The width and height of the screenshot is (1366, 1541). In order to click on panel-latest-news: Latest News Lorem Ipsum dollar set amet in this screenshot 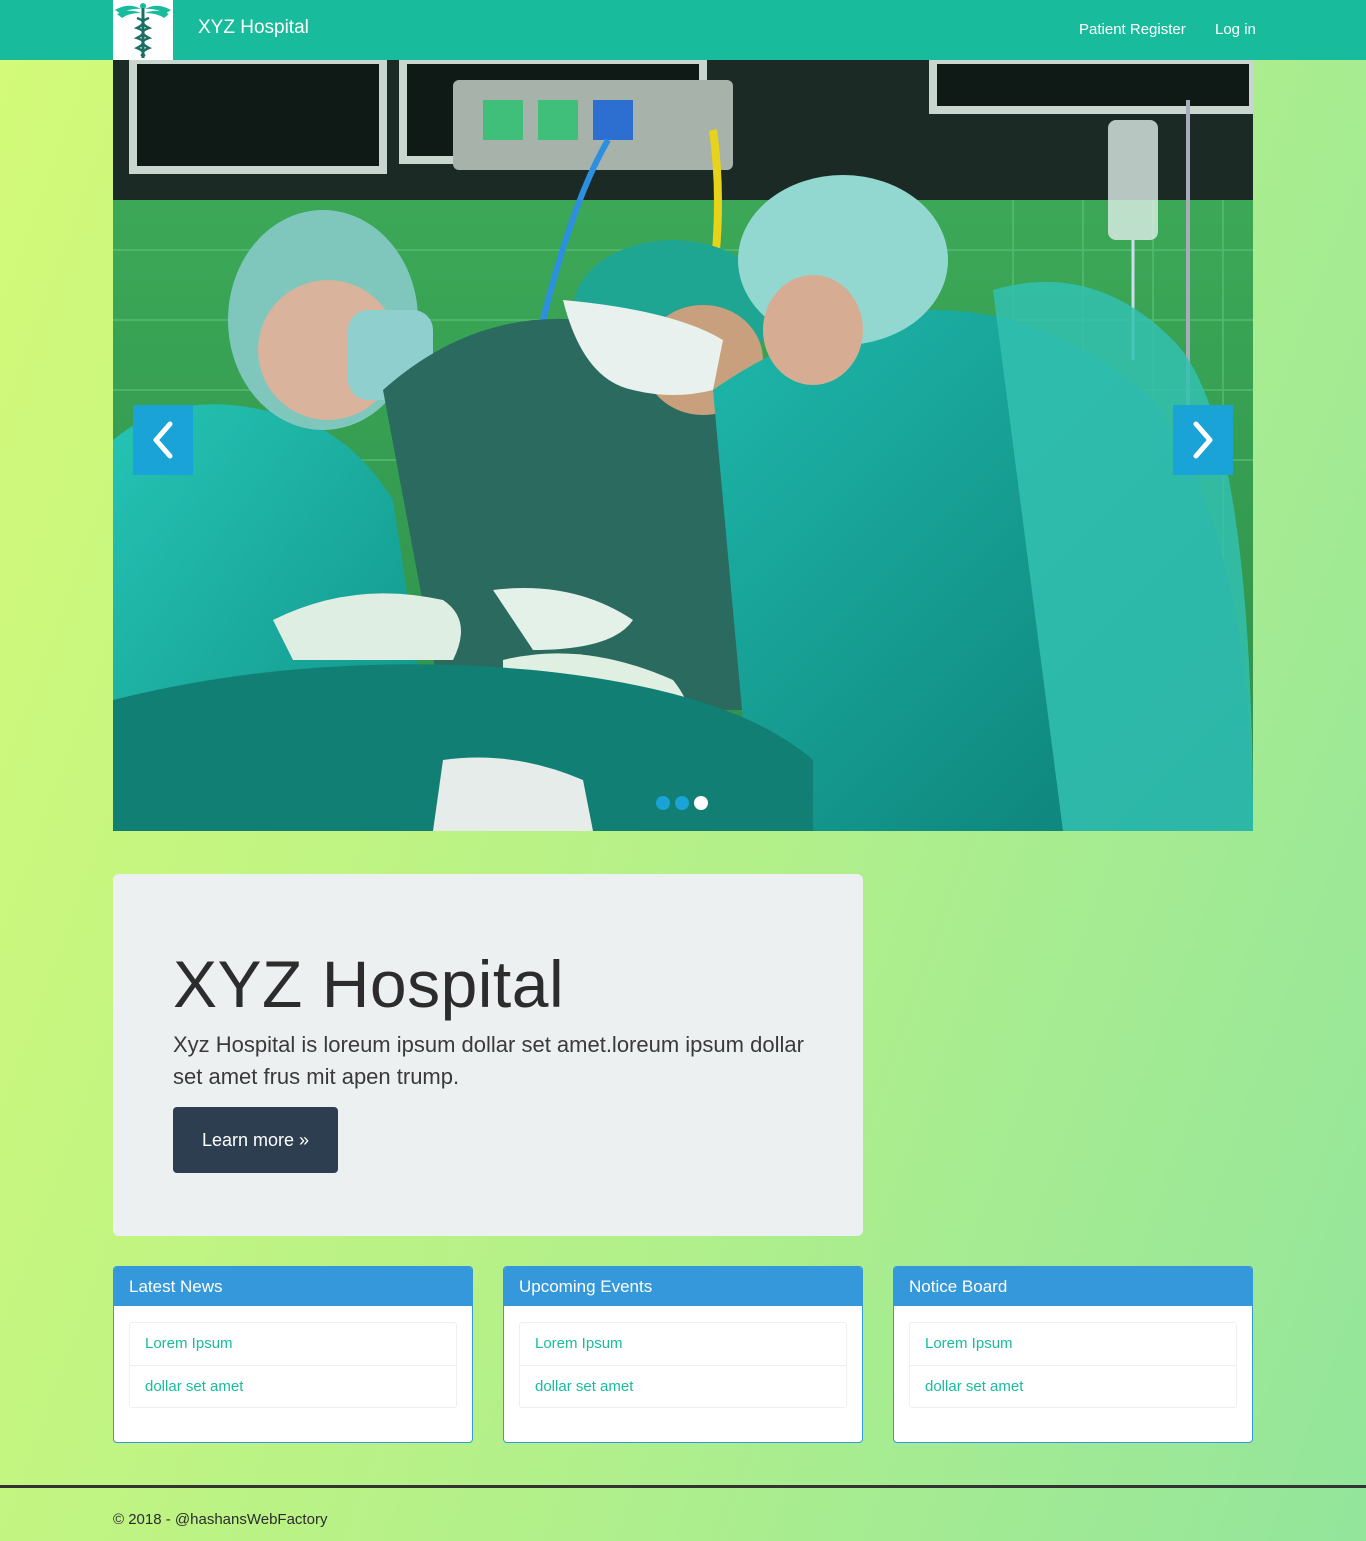, I will do `click(293, 1354)`.